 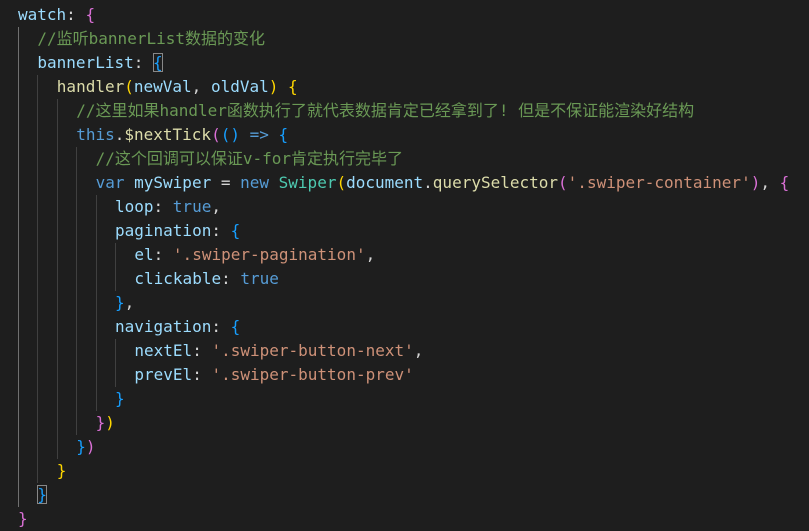 I want to click on matched-bracket: {, so click(x=157, y=62).